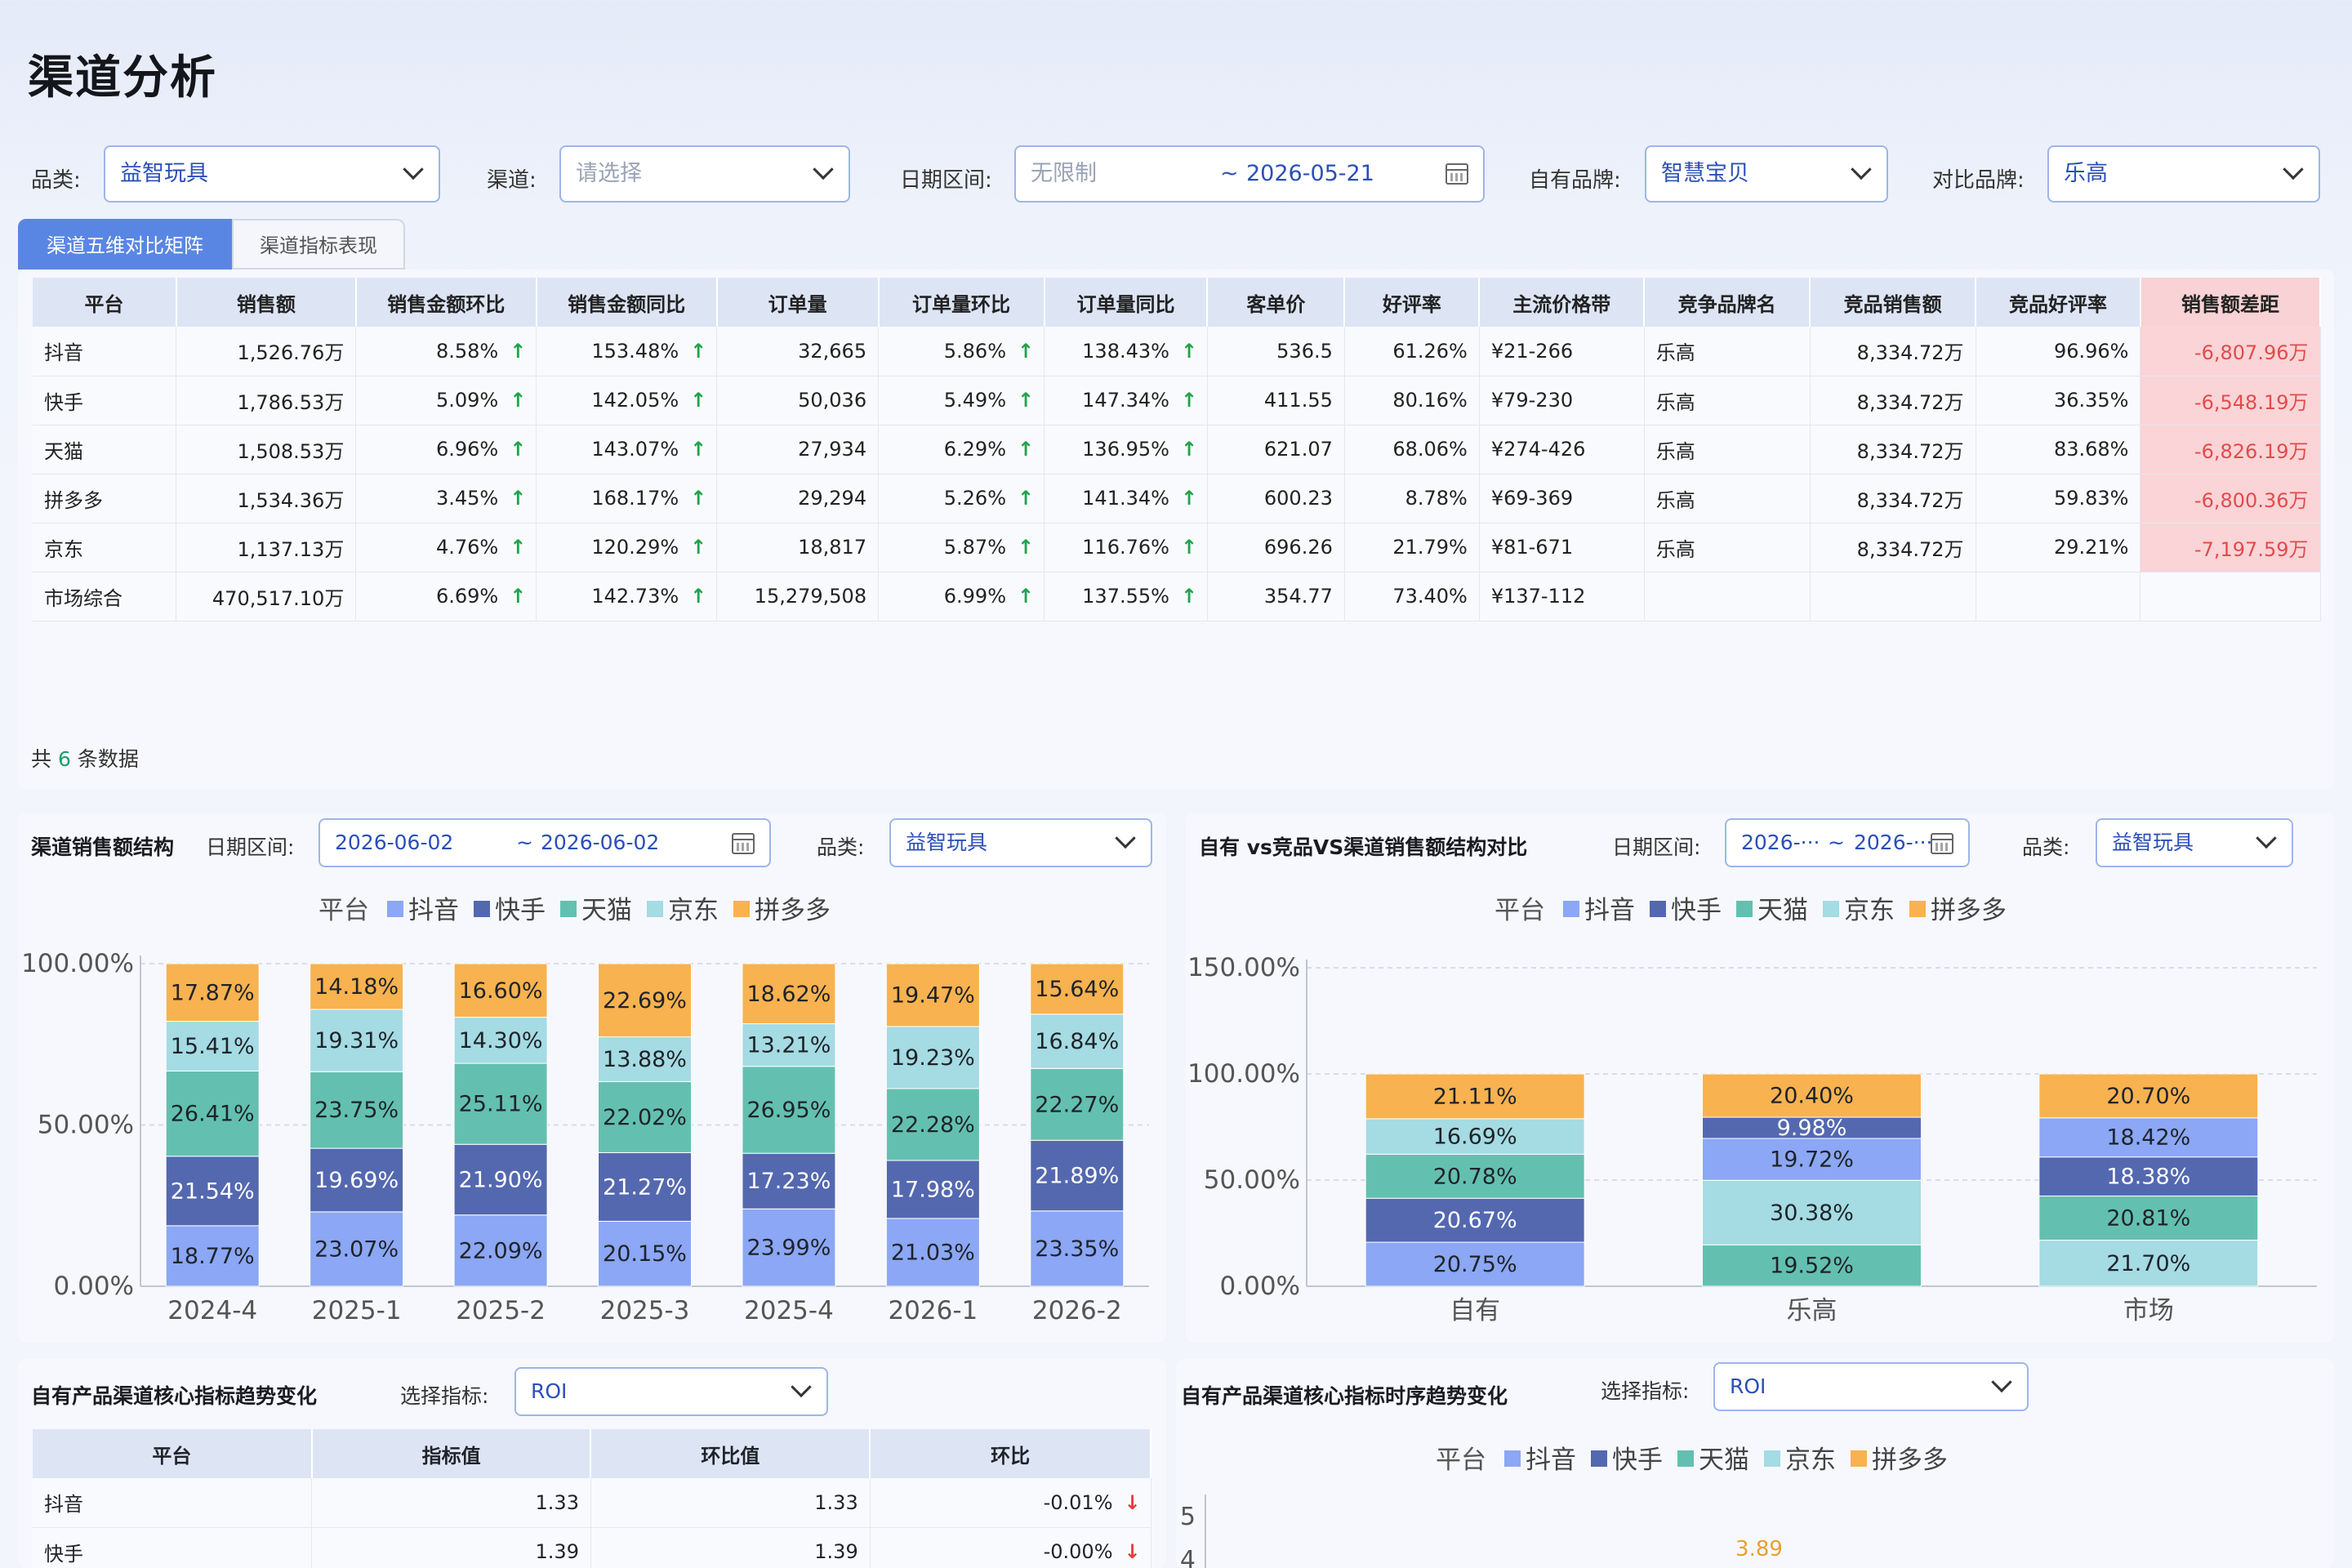 The width and height of the screenshot is (2352, 1568). I want to click on matrix-cell: 142.05% ↑, so click(627, 400).